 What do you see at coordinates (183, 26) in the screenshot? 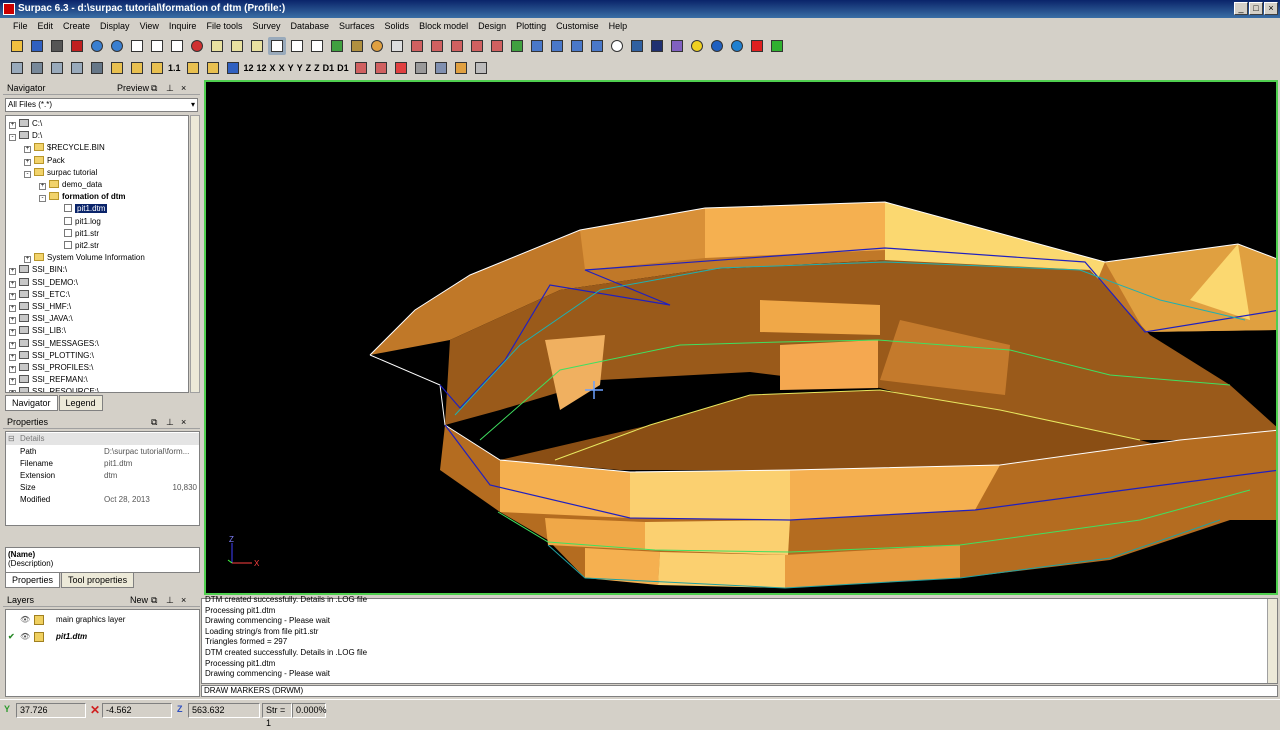
I see `menu-inquire: Inquire` at bounding box center [183, 26].